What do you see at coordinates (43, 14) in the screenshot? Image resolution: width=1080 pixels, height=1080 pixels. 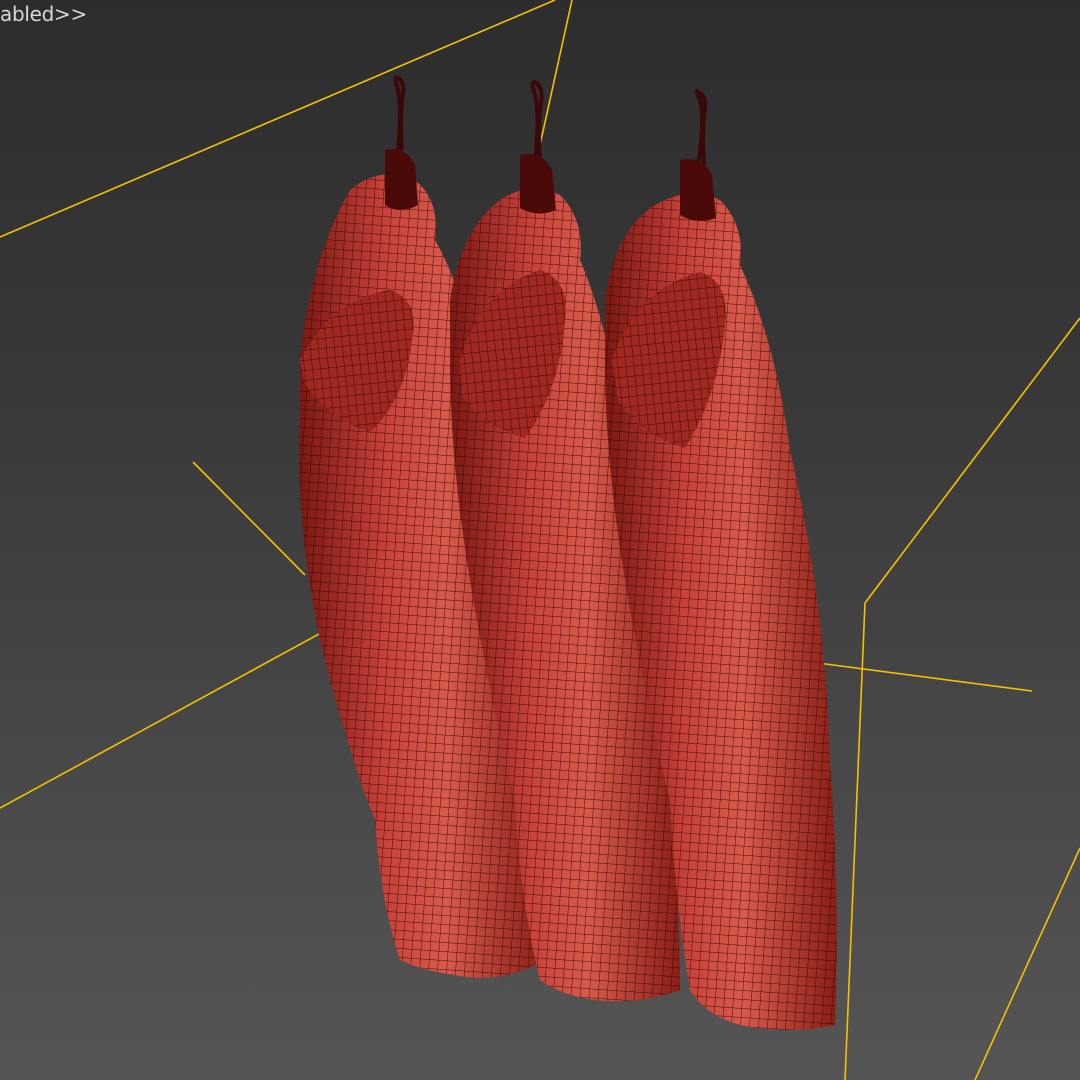 I see `viewport-label: abled>>` at bounding box center [43, 14].